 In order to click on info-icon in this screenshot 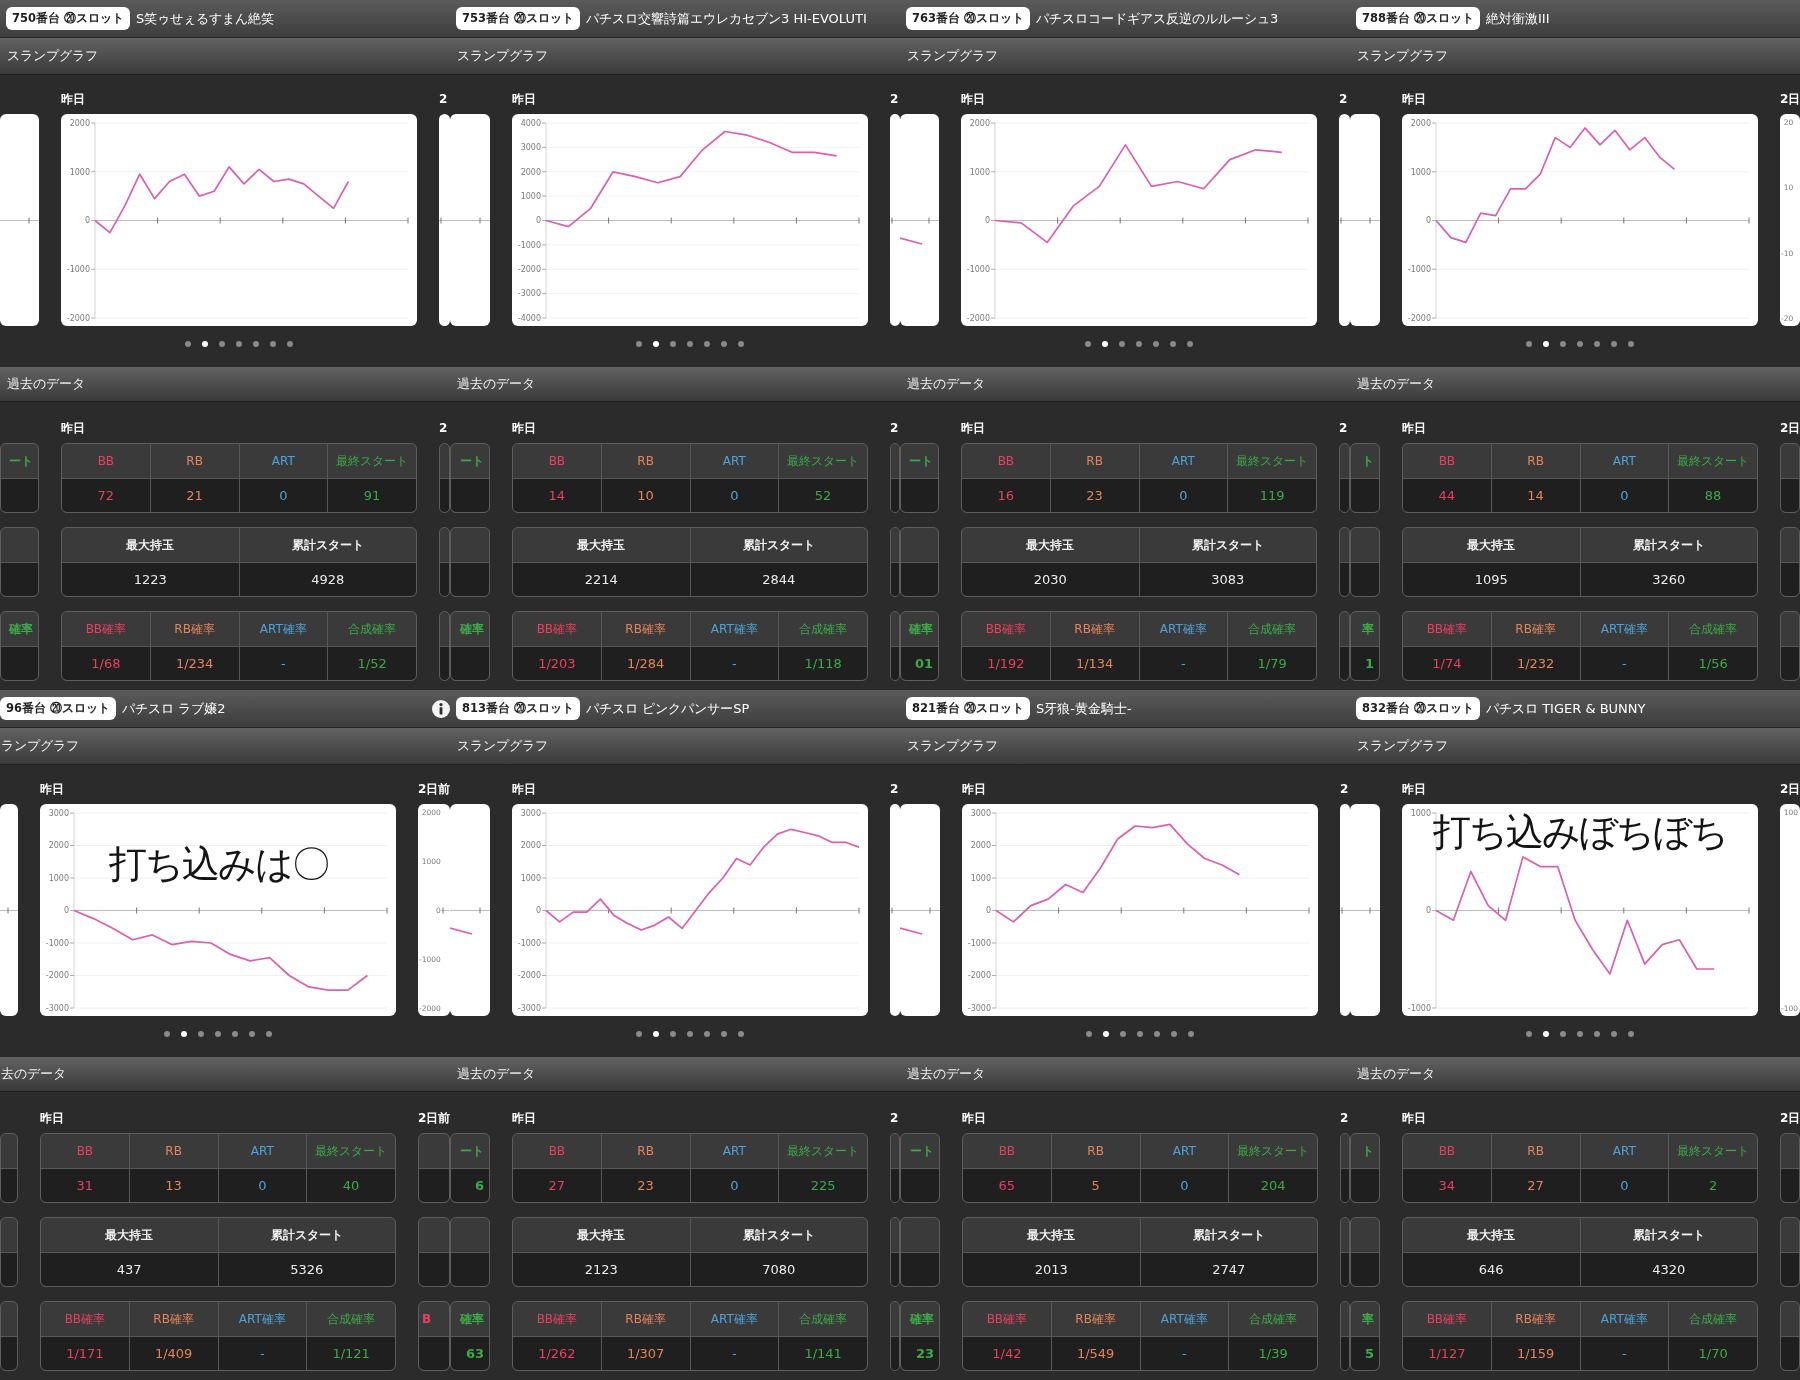, I will do `click(441, 708)`.